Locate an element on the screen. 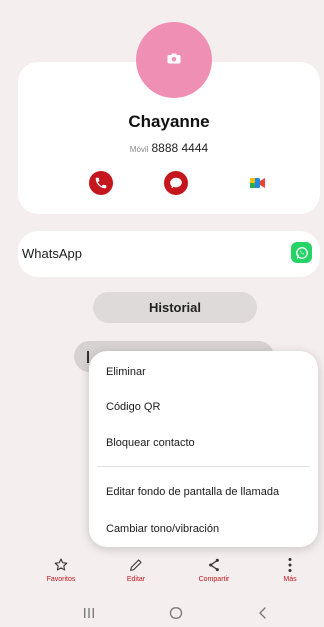 This screenshot has width=324, height=627. edit-button: Editar is located at coordinates (136, 569).